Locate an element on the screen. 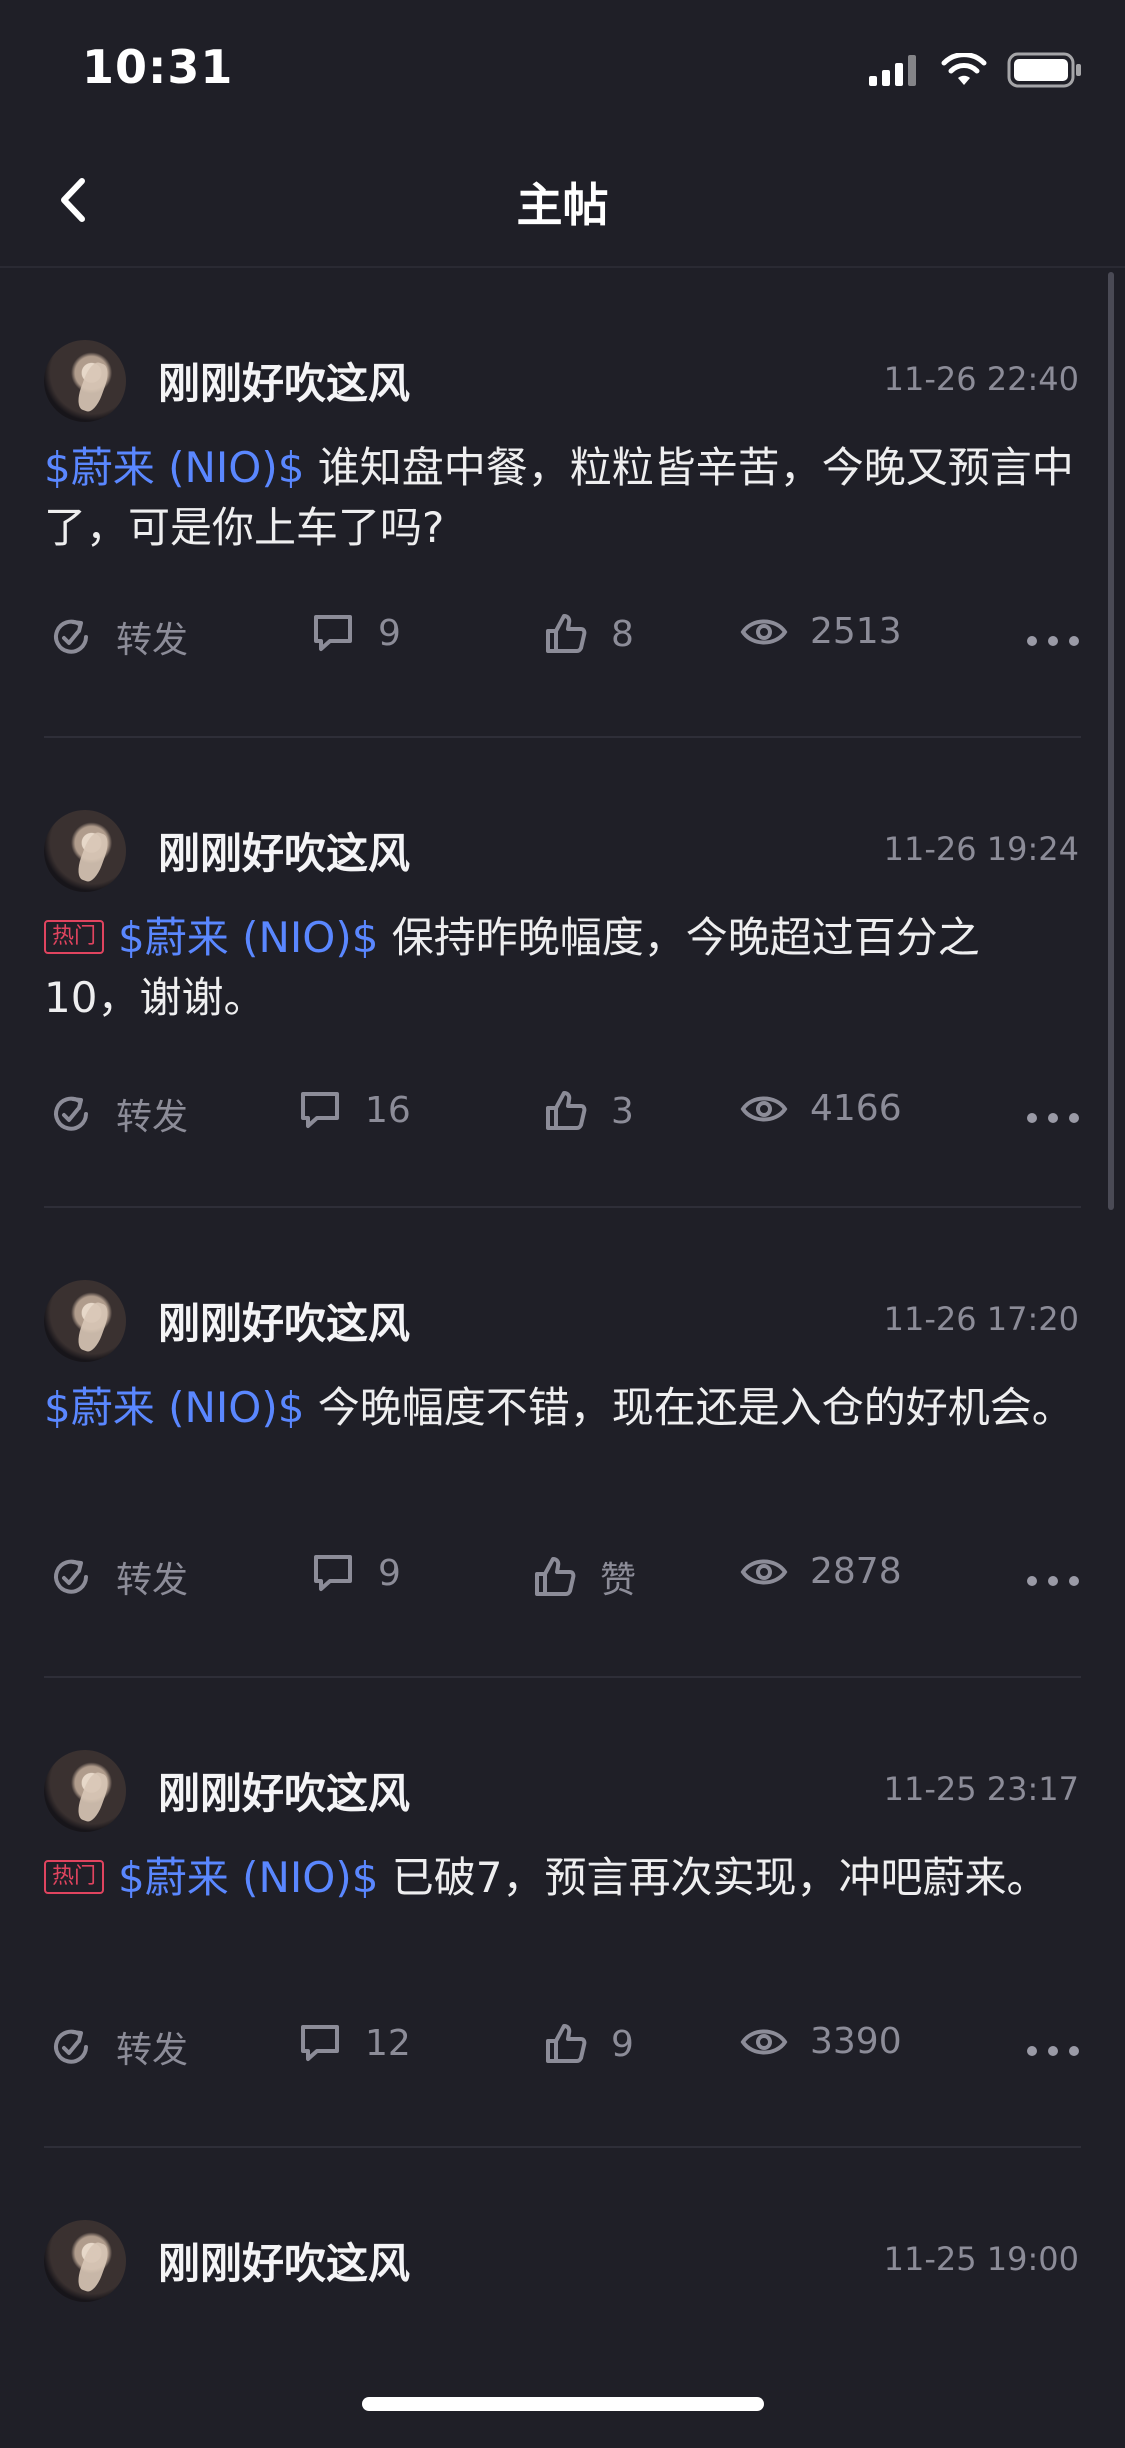 The image size is (1125, 2448). views-indicator: 4166 is located at coordinates (821, 1108).